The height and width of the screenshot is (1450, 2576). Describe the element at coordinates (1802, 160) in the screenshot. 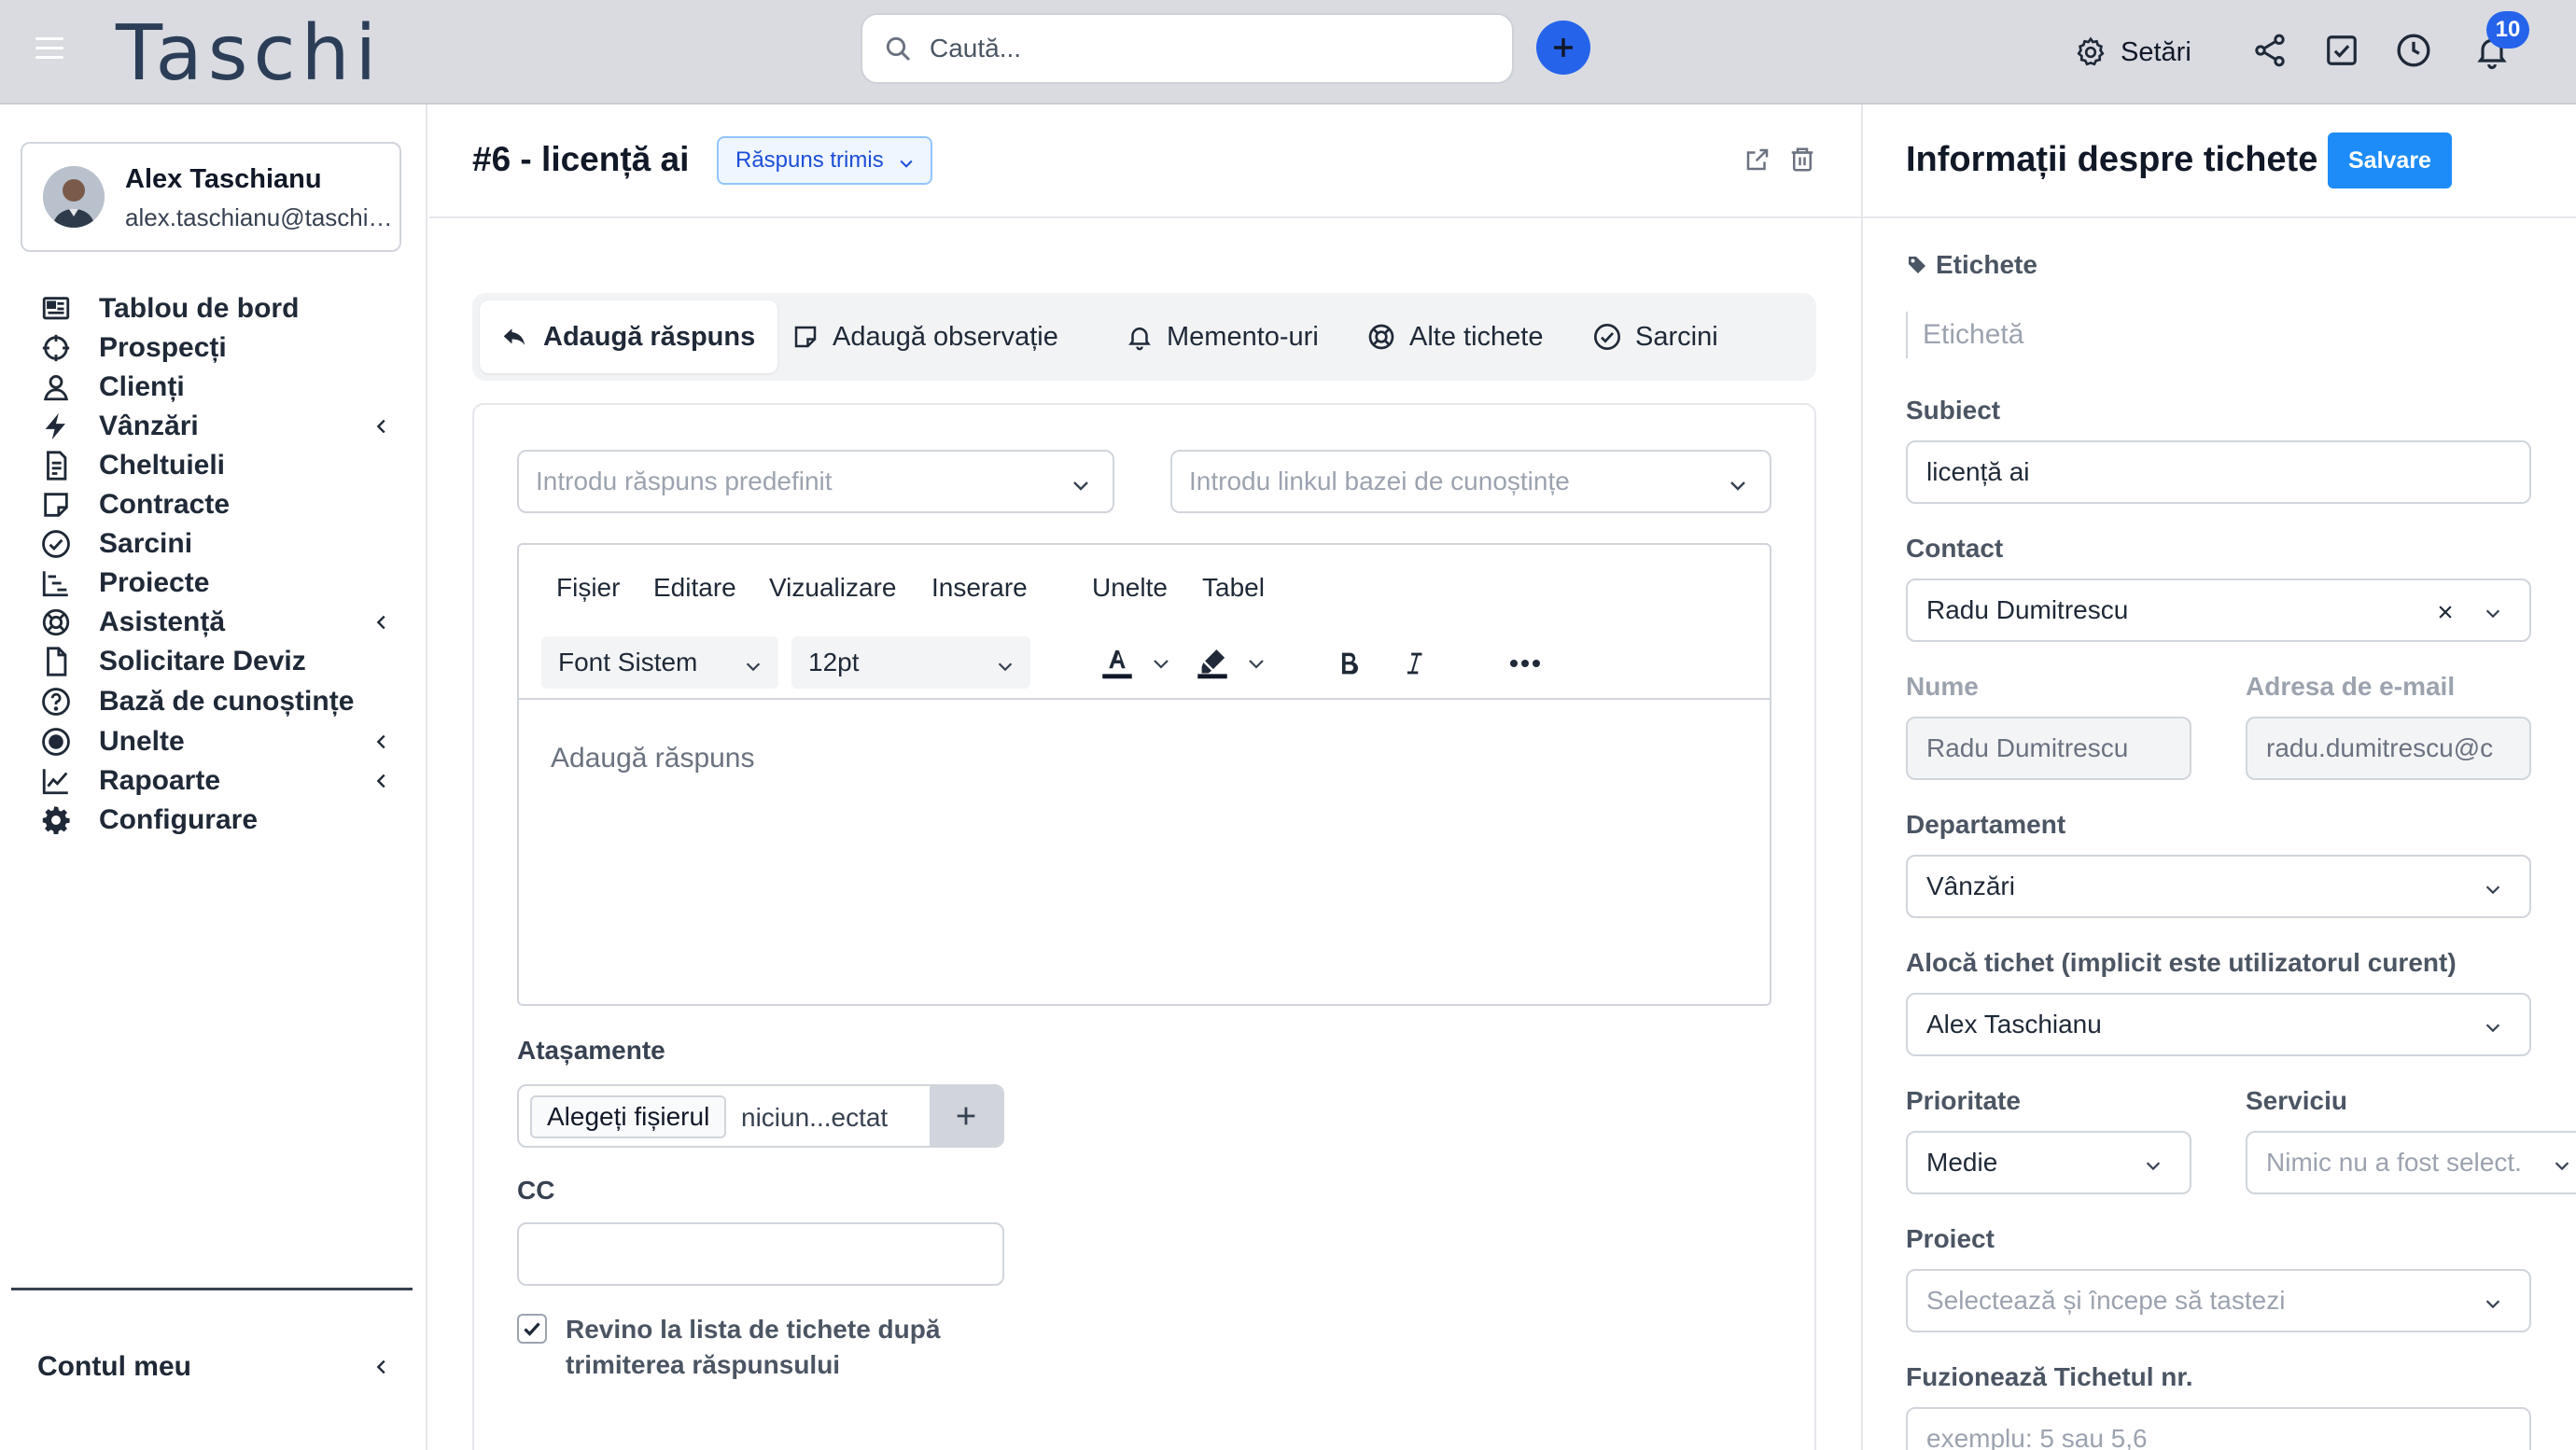

I see `trash-icon` at that location.